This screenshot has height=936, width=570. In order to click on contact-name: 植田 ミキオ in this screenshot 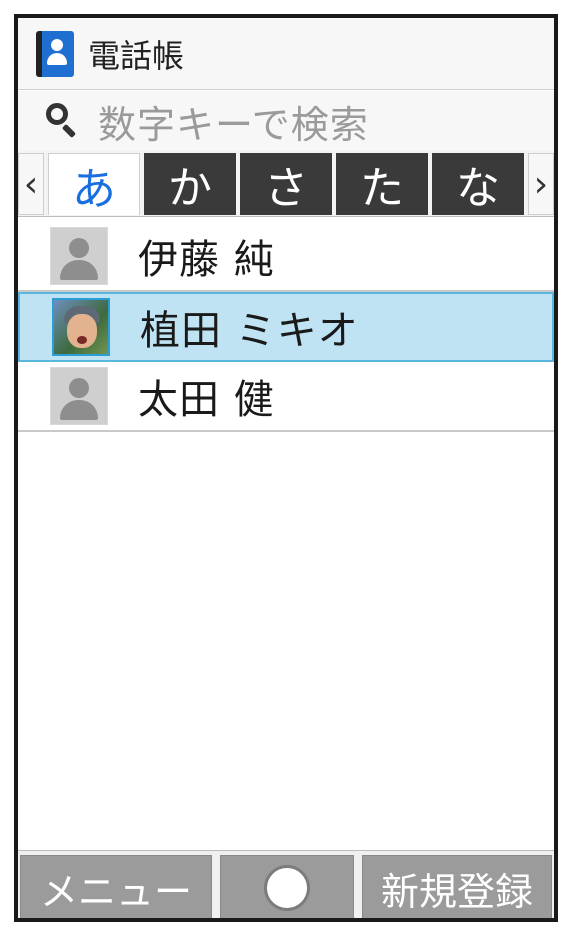, I will do `click(249, 331)`.